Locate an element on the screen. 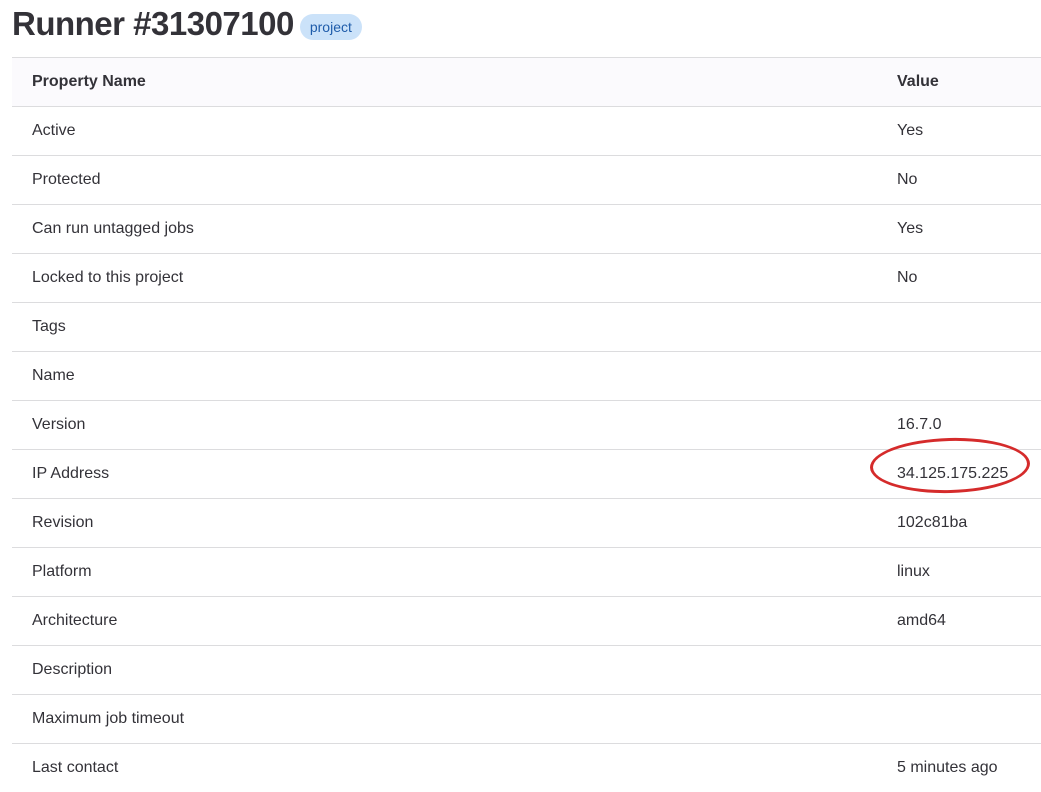 This screenshot has width=1041, height=792. table-row: Revision 102c81ba is located at coordinates (526, 523).